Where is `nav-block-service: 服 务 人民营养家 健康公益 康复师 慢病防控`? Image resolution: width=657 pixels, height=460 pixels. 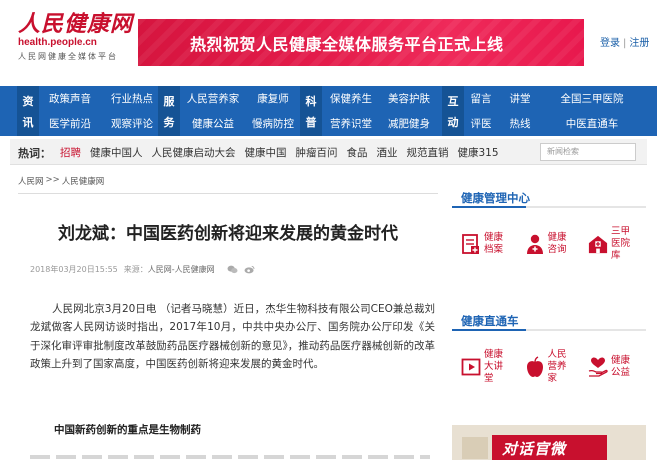
nav-block-service: 服 务 人民营养家 健康公益 康复师 慢病防控 is located at coordinates (229, 111).